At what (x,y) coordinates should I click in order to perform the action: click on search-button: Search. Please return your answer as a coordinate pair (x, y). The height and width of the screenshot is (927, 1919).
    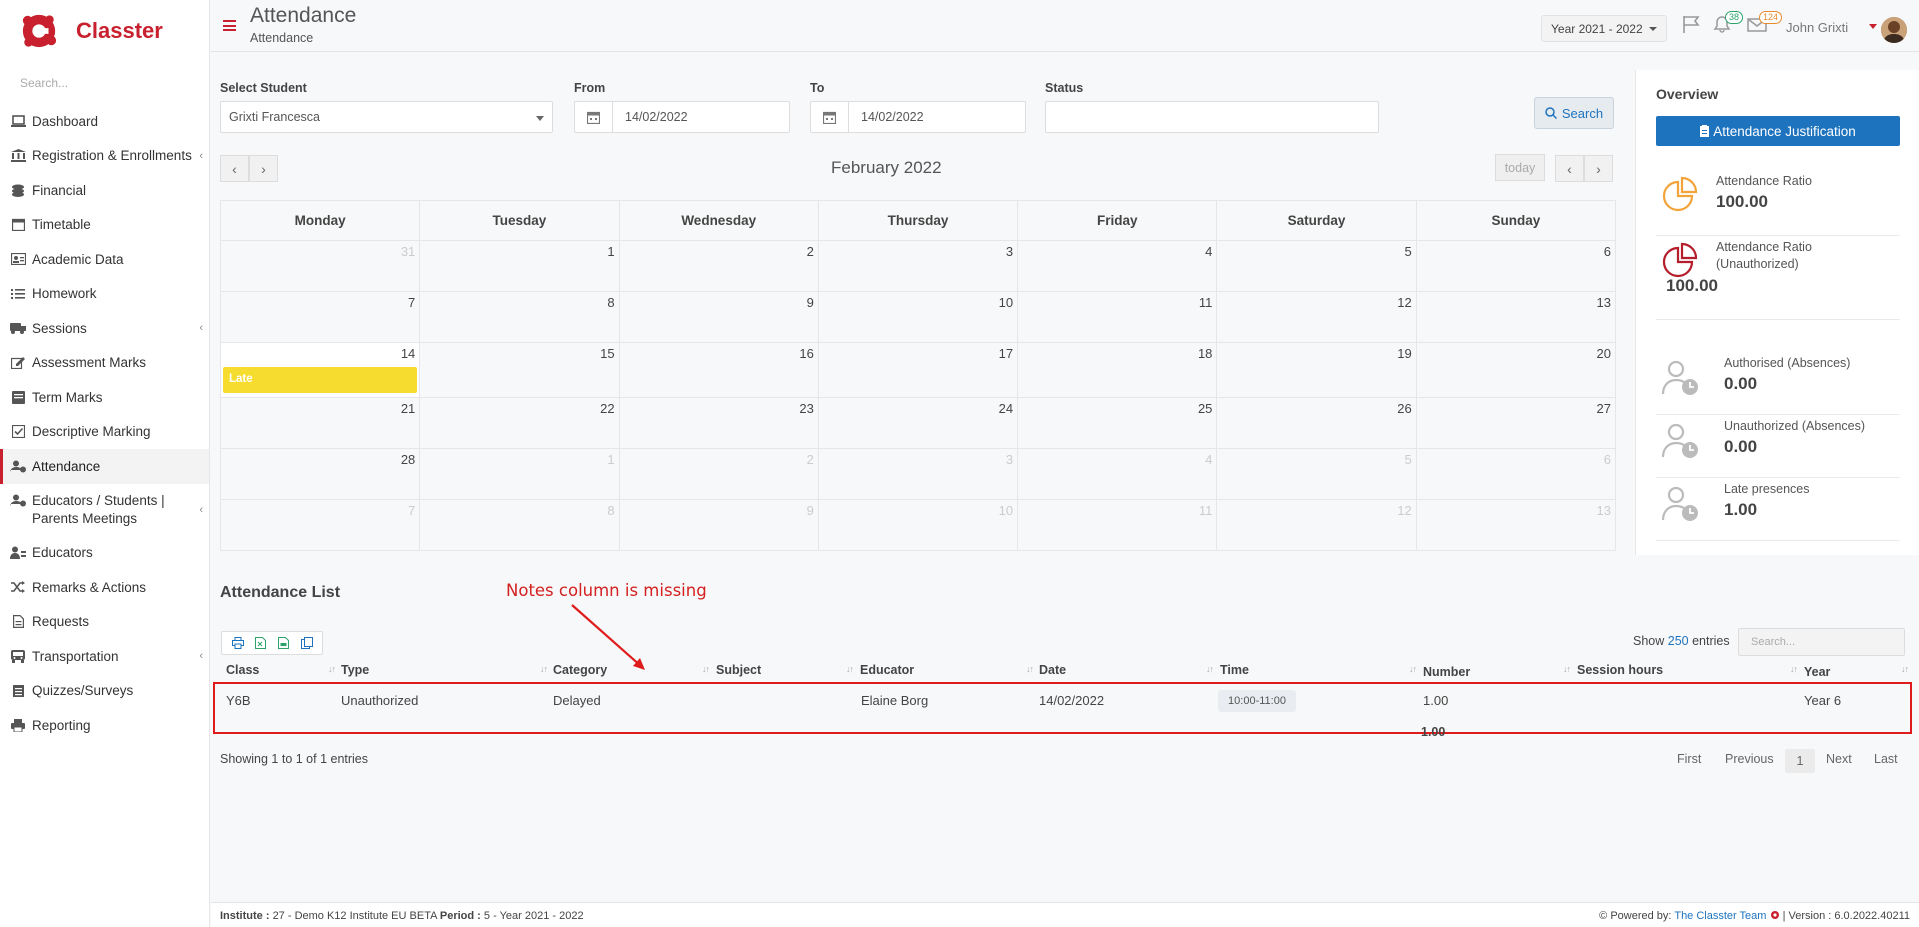
    Looking at the image, I should click on (1574, 113).